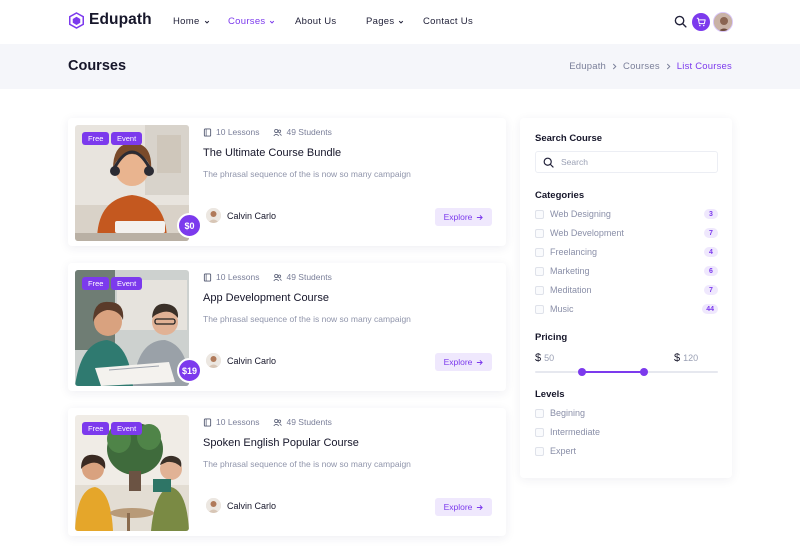 The image size is (800, 550). I want to click on nav-home: Home, so click(191, 21).